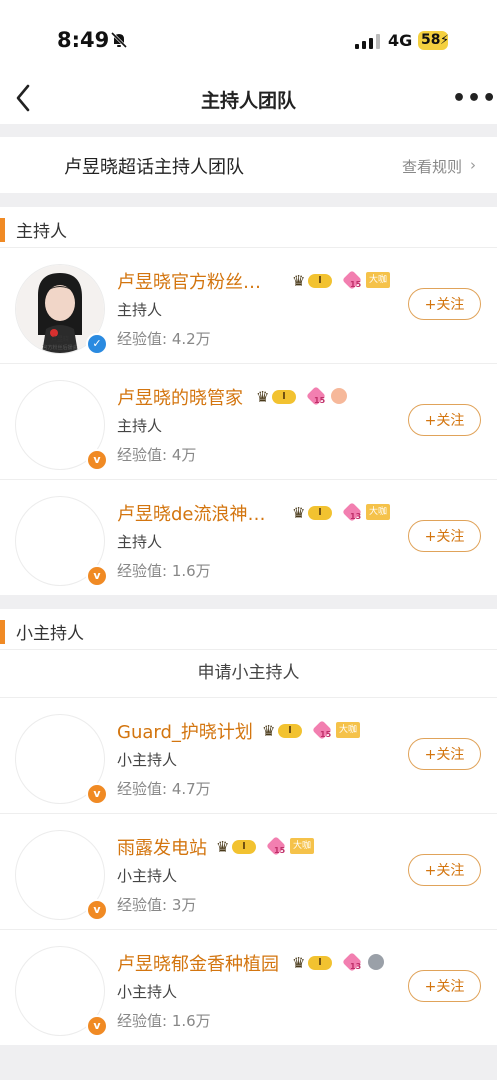 The height and width of the screenshot is (1080, 497). I want to click on team-banner: 卢昱晓超话主持人团队 查看规则 ›, so click(248, 165).